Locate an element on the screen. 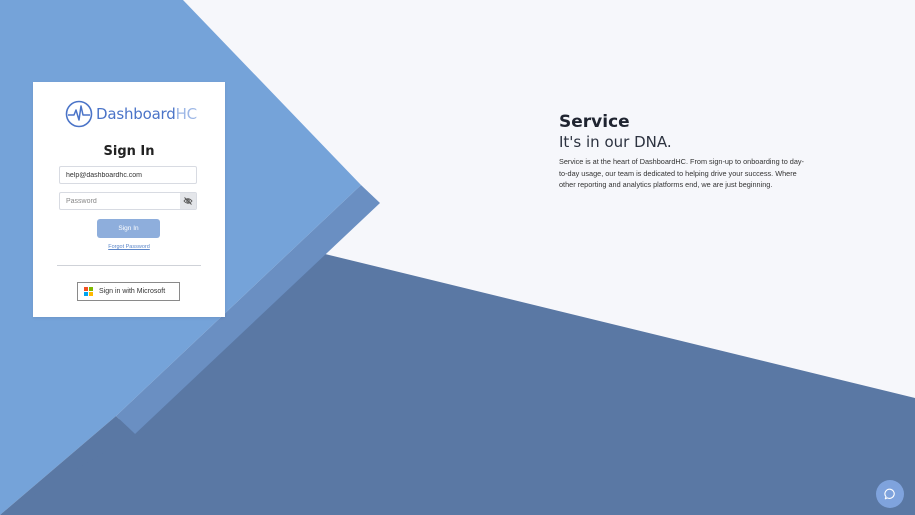 The image size is (915, 515). microsoft-logo-icon is located at coordinates (88, 291).